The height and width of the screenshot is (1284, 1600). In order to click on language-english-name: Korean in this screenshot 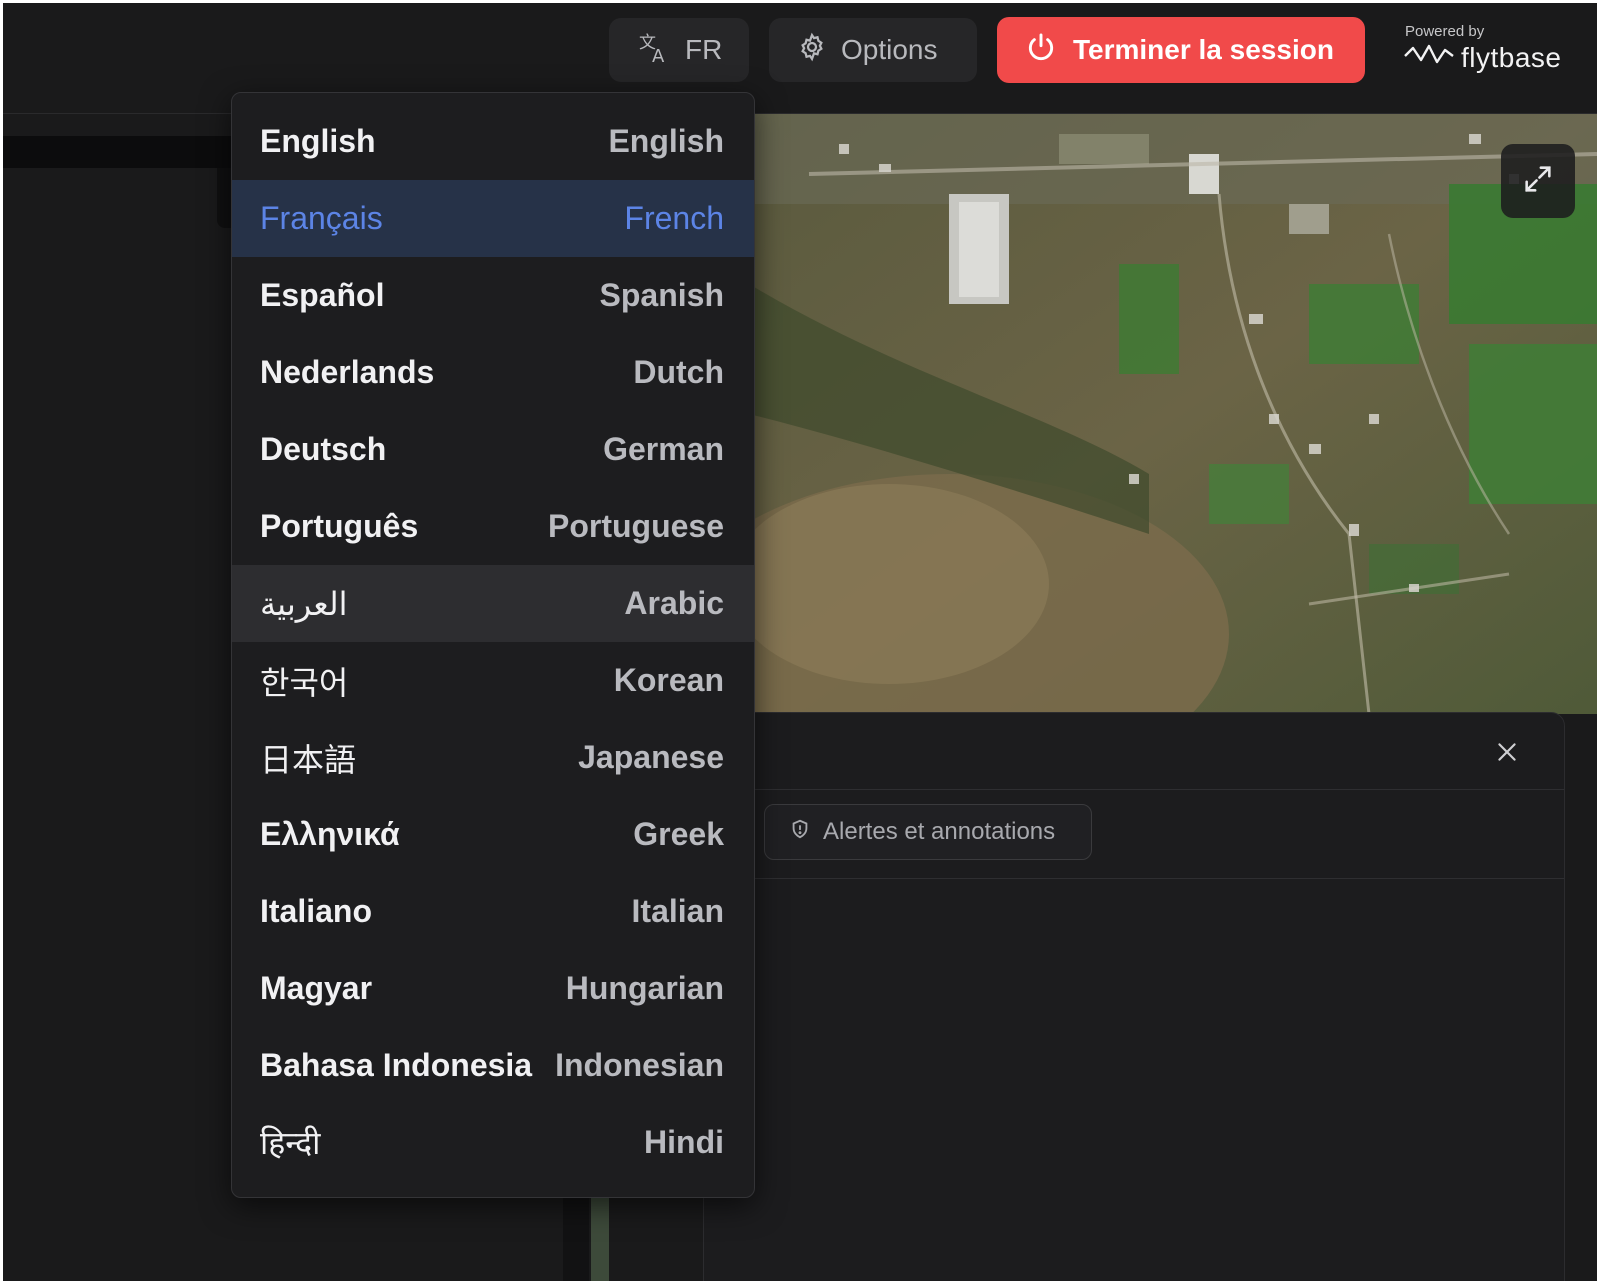, I will do `click(668, 680)`.